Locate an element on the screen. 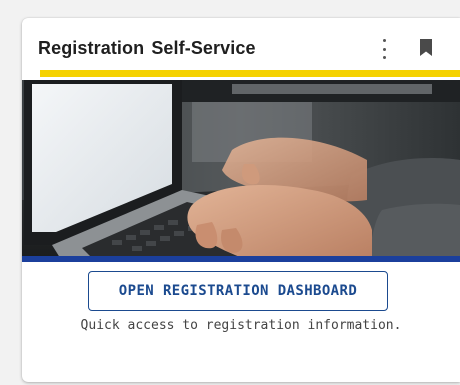  more-vert-icon is located at coordinates (384, 49).